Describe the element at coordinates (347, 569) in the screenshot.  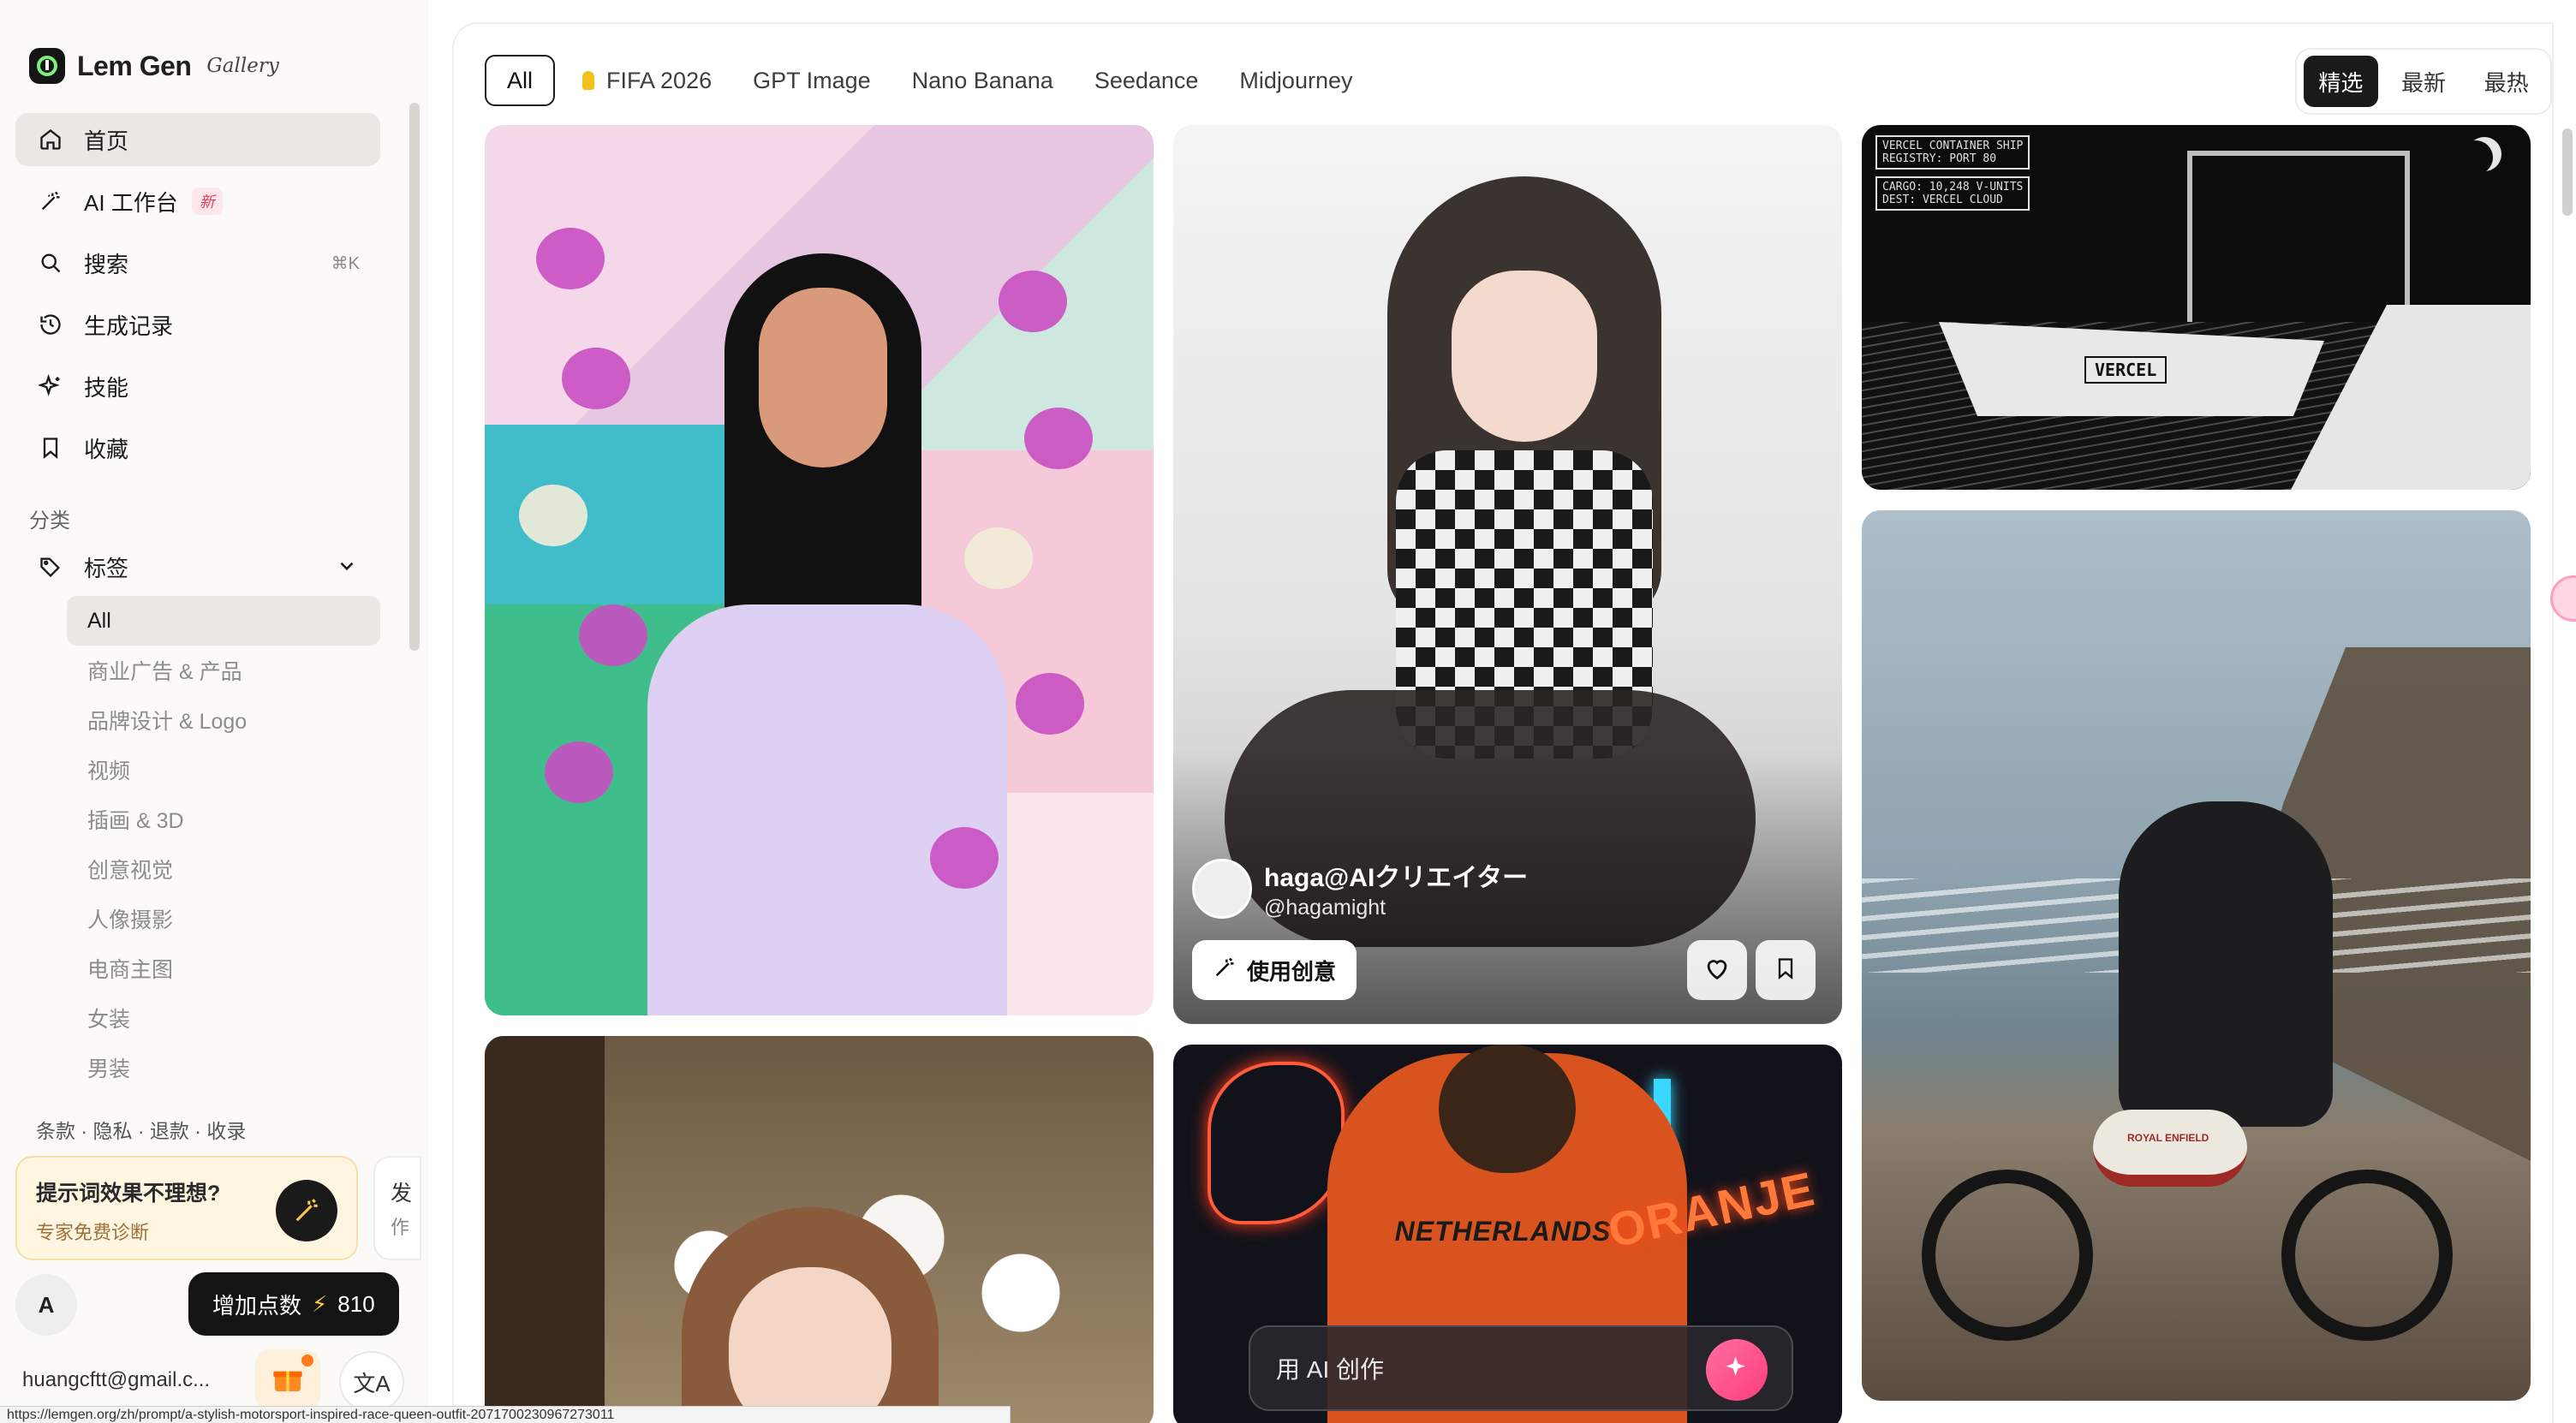
I see `chevron-down-icon` at that location.